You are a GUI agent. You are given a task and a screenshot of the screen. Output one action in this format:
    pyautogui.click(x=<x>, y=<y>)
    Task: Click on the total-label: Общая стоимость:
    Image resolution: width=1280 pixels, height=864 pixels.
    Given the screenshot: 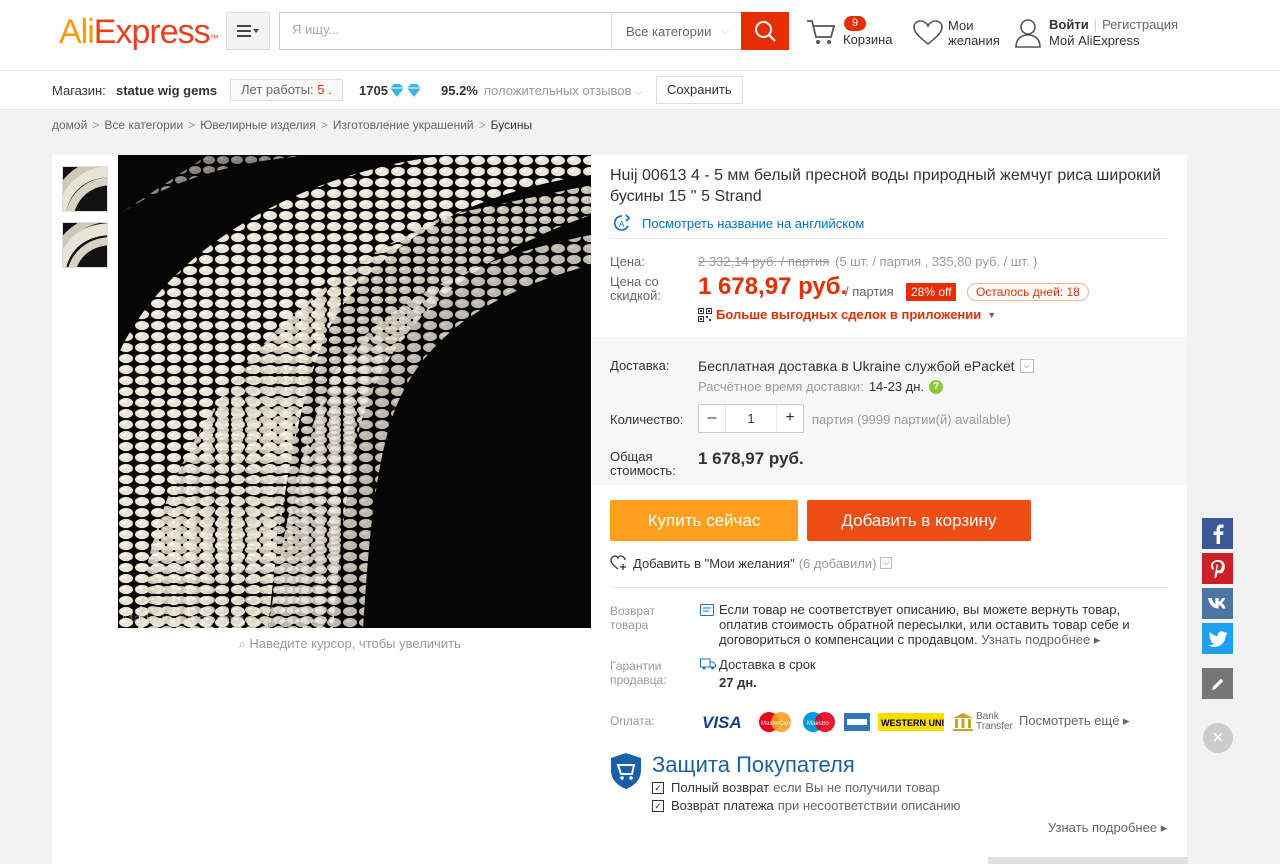 What is the action you would take?
    pyautogui.click(x=643, y=463)
    